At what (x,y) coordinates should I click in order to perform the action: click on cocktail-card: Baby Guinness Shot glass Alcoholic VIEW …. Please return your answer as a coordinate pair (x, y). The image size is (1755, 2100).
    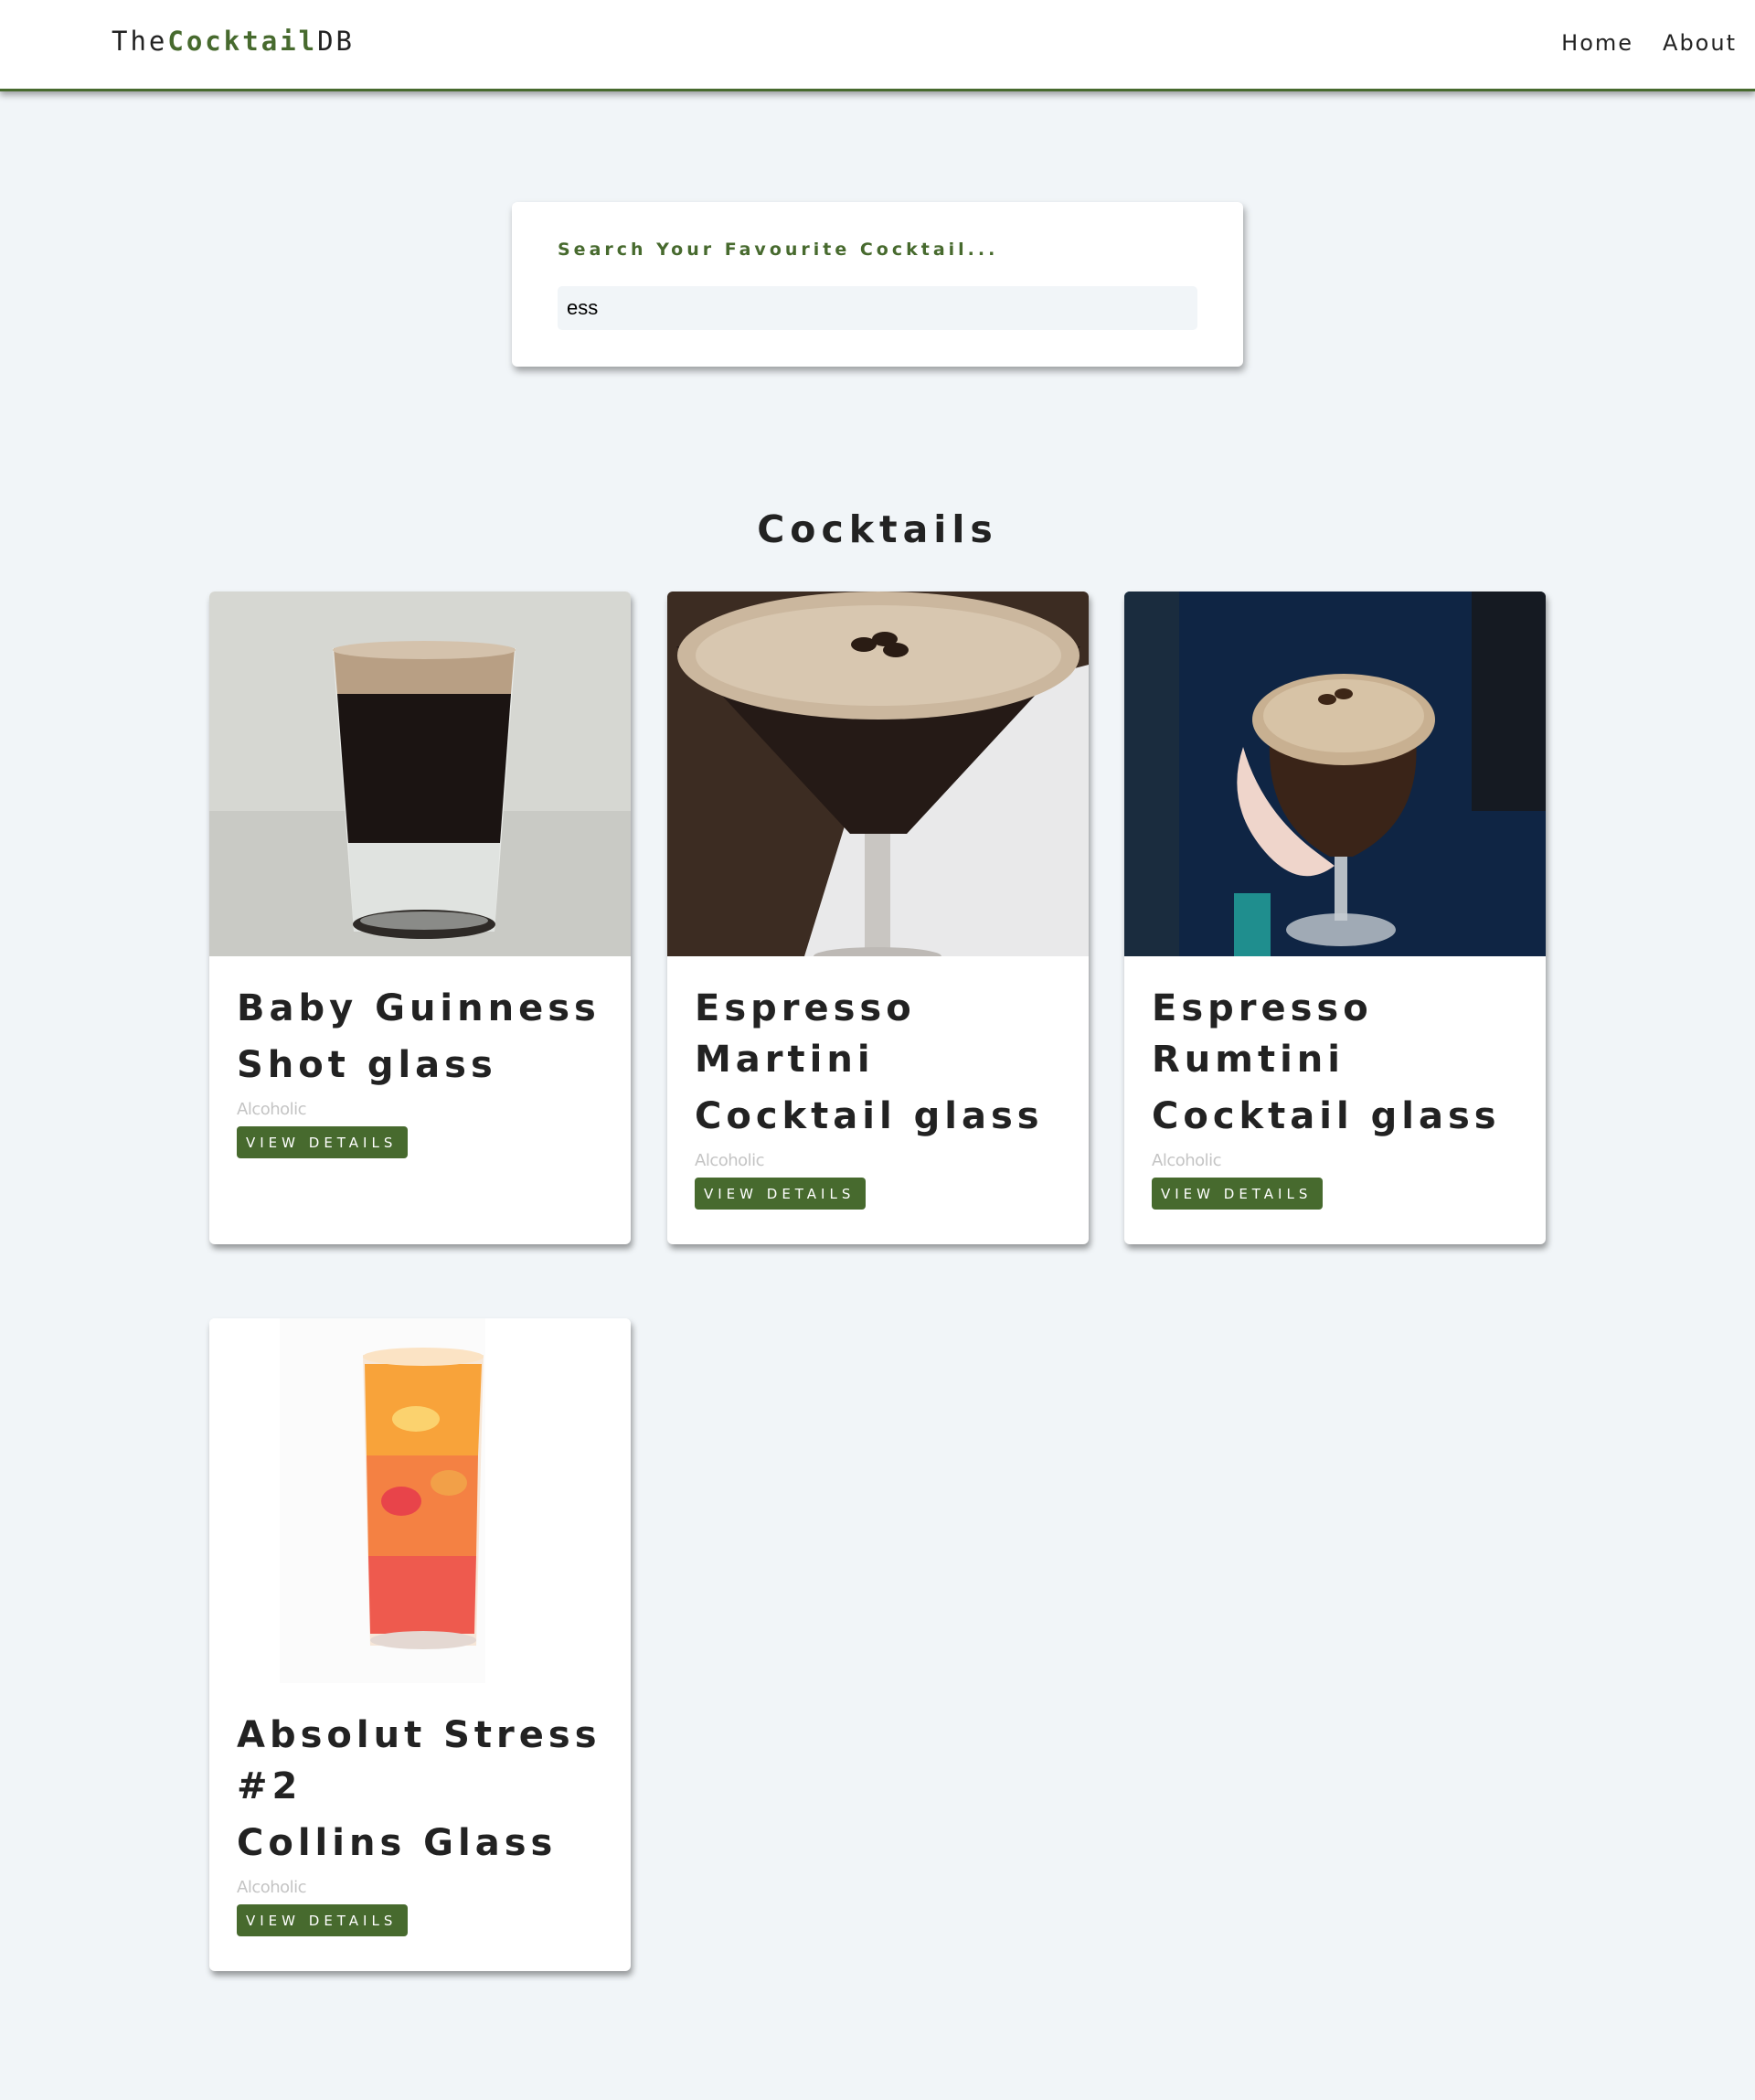
    Looking at the image, I should click on (420, 918).